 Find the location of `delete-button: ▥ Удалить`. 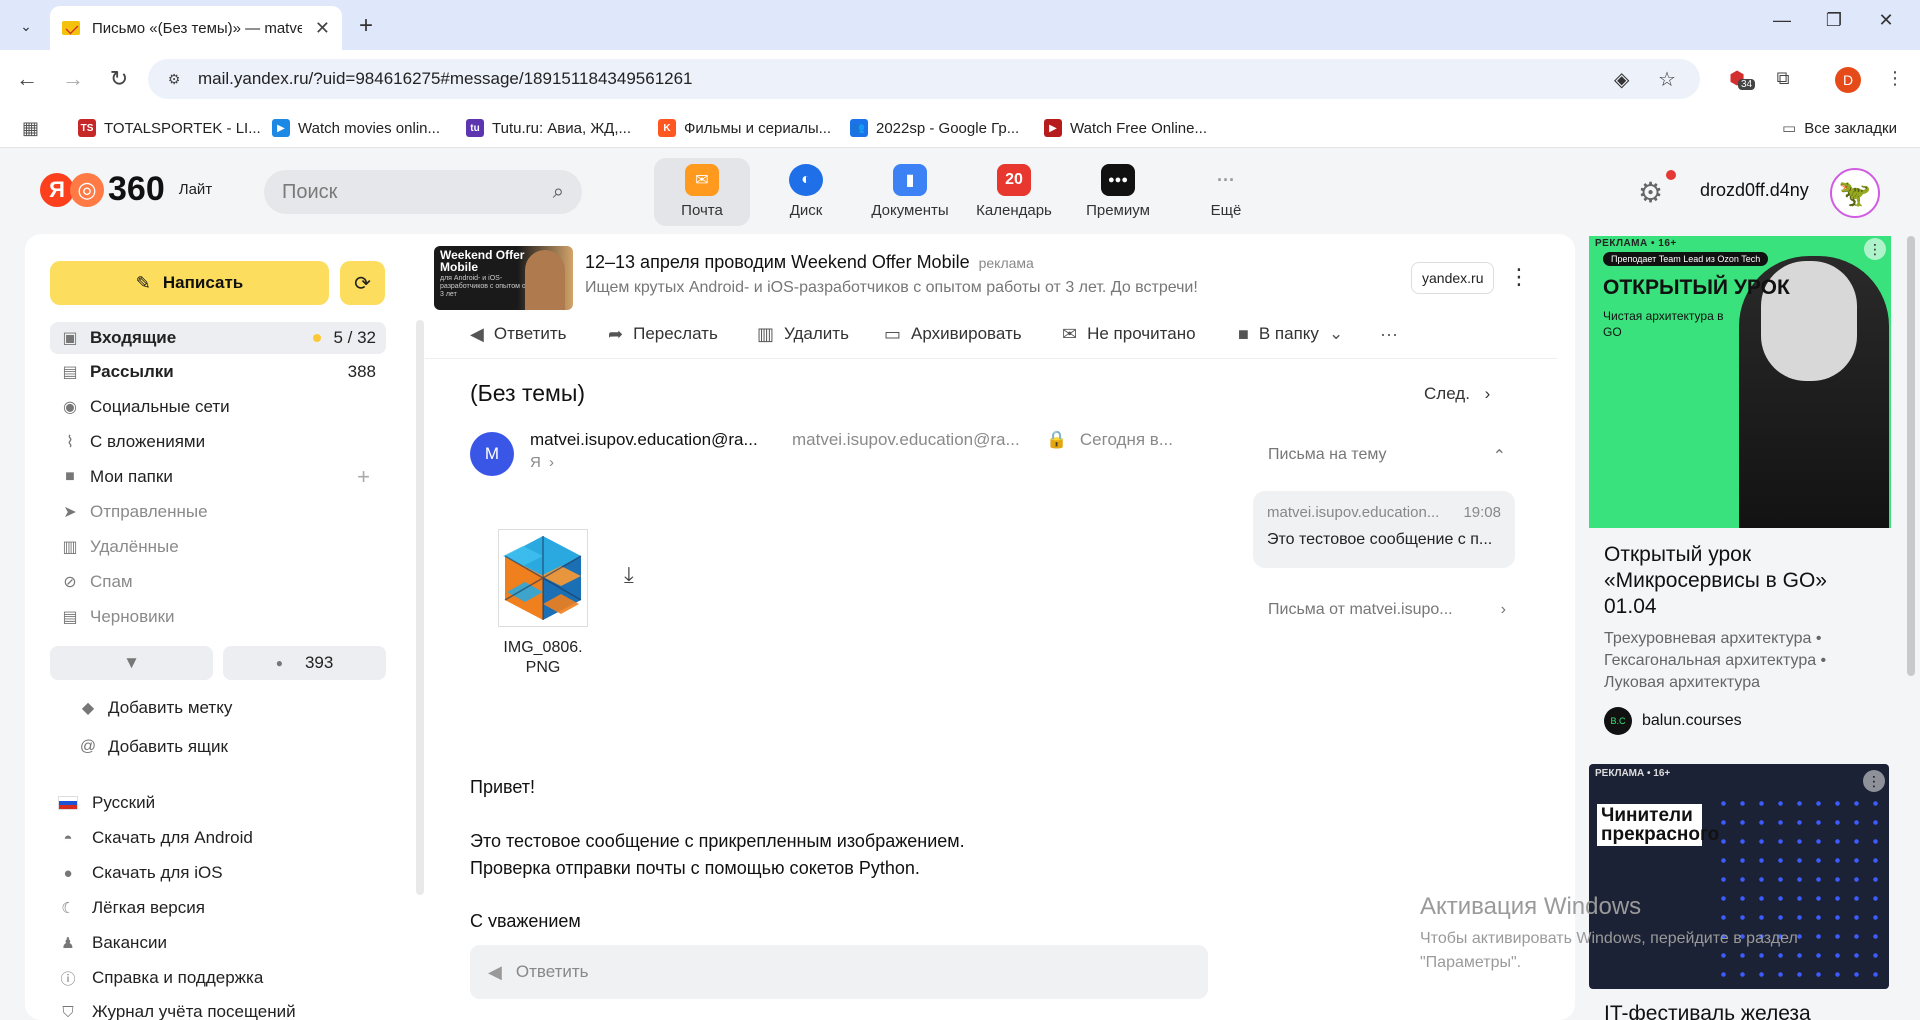

delete-button: ▥ Удалить is located at coordinates (803, 334).